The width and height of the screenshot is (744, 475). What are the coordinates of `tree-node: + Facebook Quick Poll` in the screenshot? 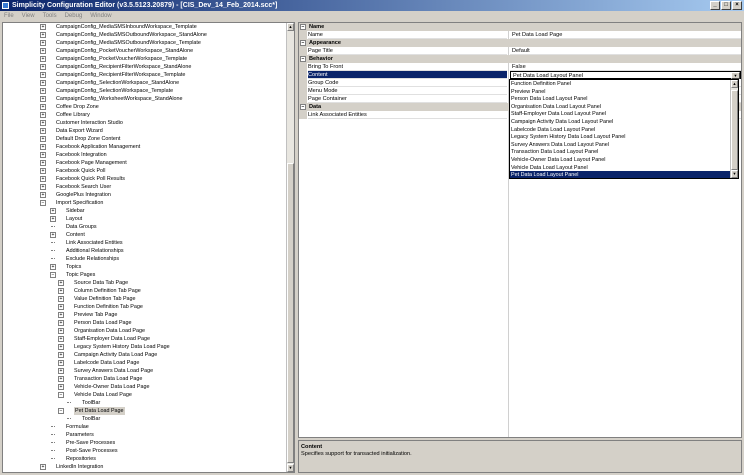 It's located at (145, 171).